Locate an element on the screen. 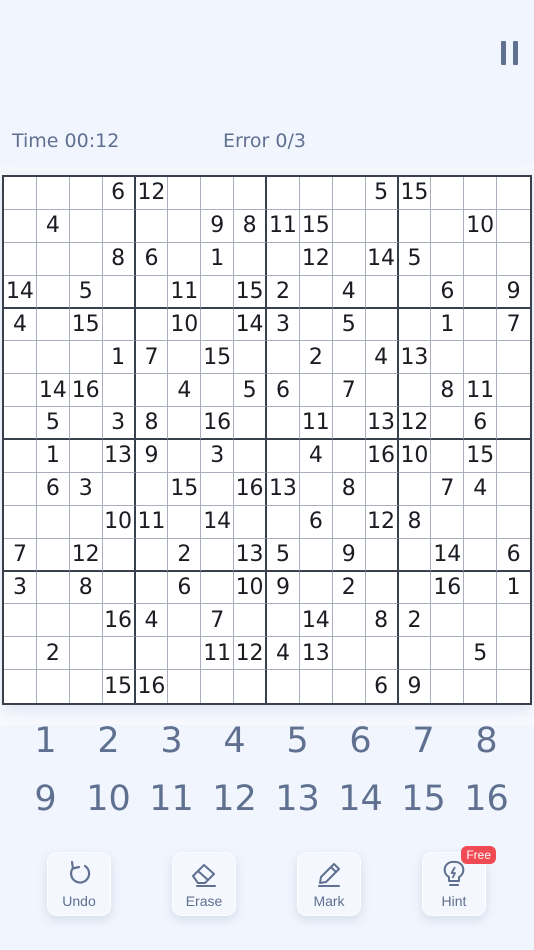  number-key-12: 12 is located at coordinates (234, 799).